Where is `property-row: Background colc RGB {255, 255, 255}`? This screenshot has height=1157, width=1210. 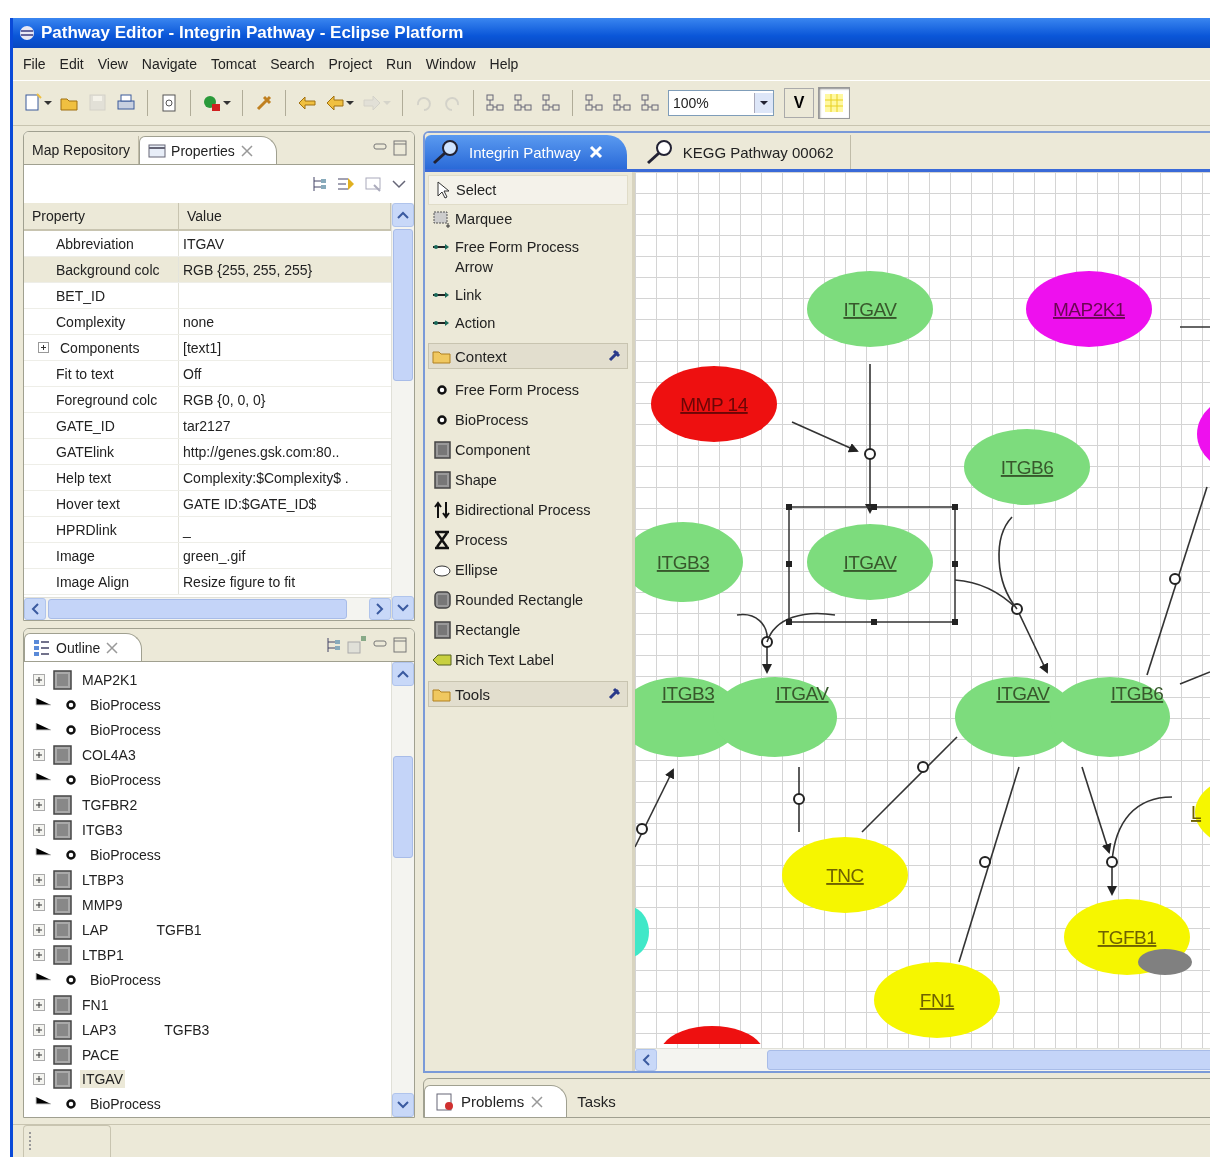
property-row: Background colc RGB {255, 255, 255} is located at coordinates (207, 270).